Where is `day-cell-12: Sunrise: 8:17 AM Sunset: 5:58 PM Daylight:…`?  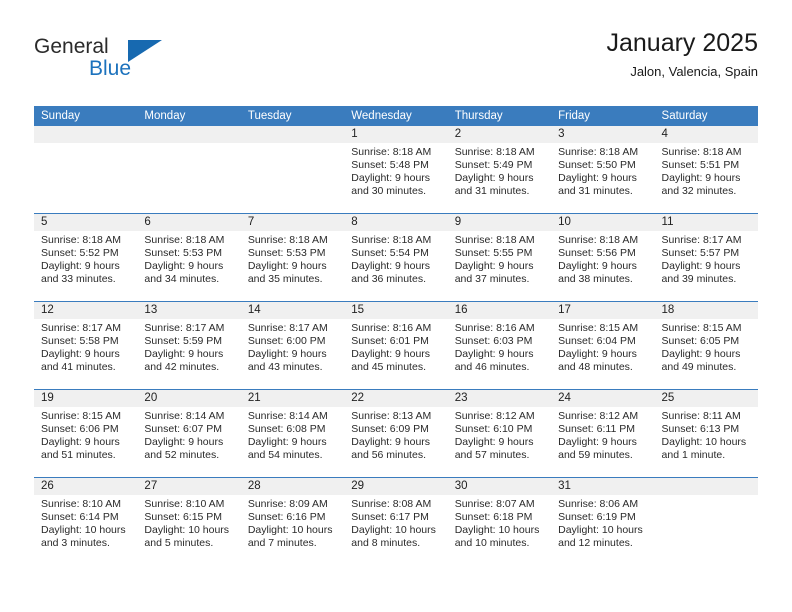
day-cell-12: Sunrise: 8:17 AM Sunset: 5:58 PM Daylight:… is located at coordinates (85, 354).